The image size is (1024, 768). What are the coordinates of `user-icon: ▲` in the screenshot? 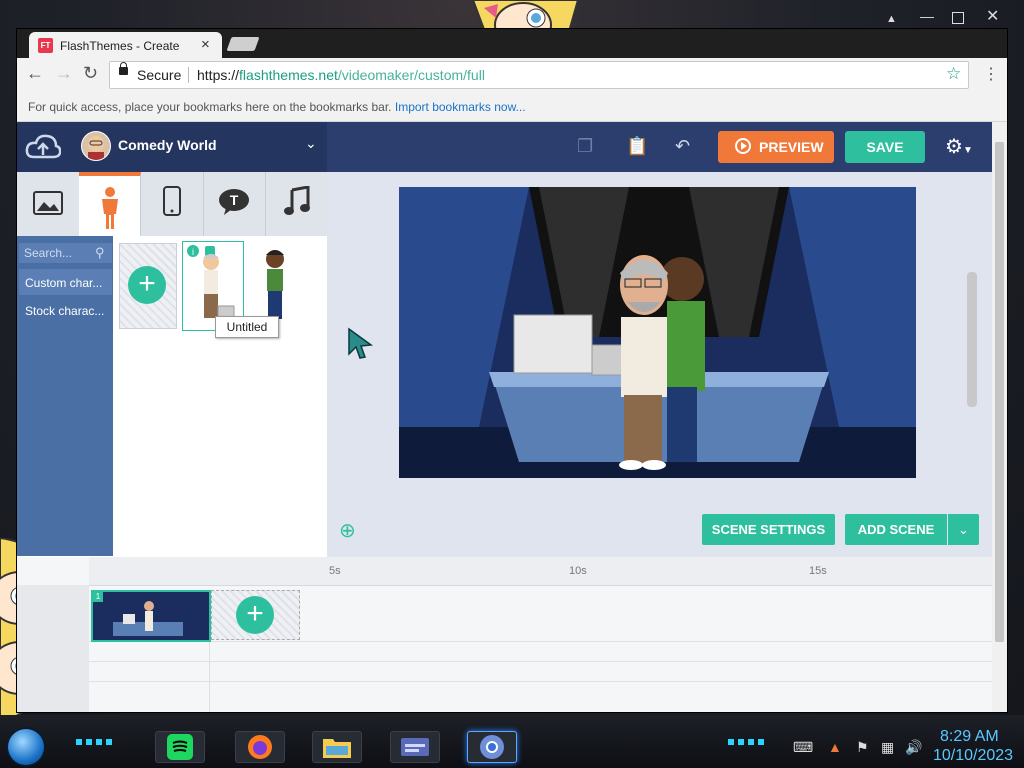 It's located at (891, 19).